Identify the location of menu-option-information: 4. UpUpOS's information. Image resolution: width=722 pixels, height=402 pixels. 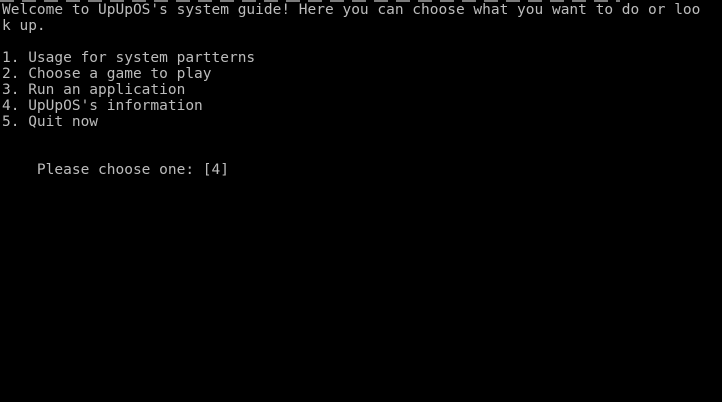
(102, 106).